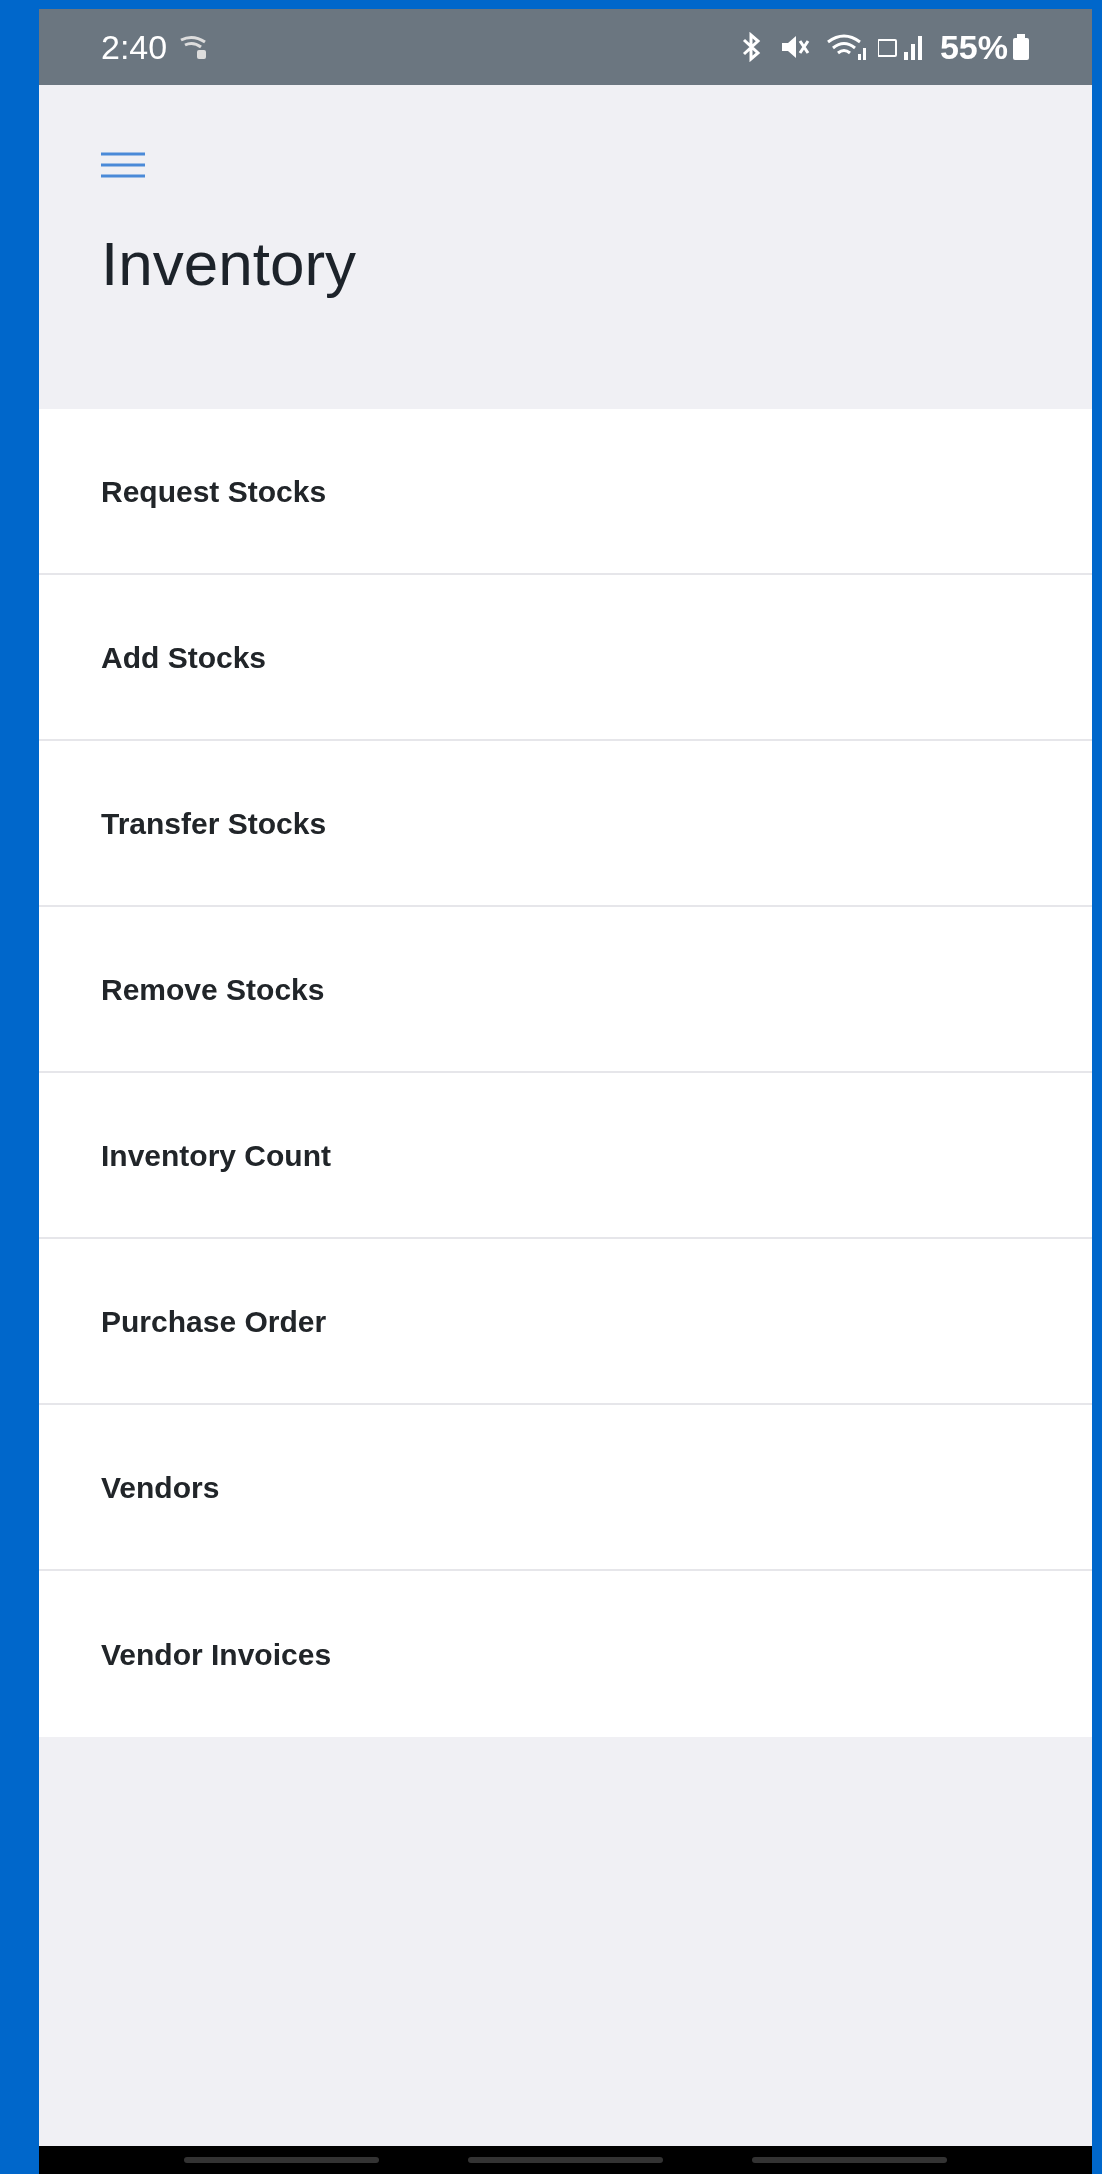  What do you see at coordinates (794, 47) in the screenshot?
I see `mute-icon` at bounding box center [794, 47].